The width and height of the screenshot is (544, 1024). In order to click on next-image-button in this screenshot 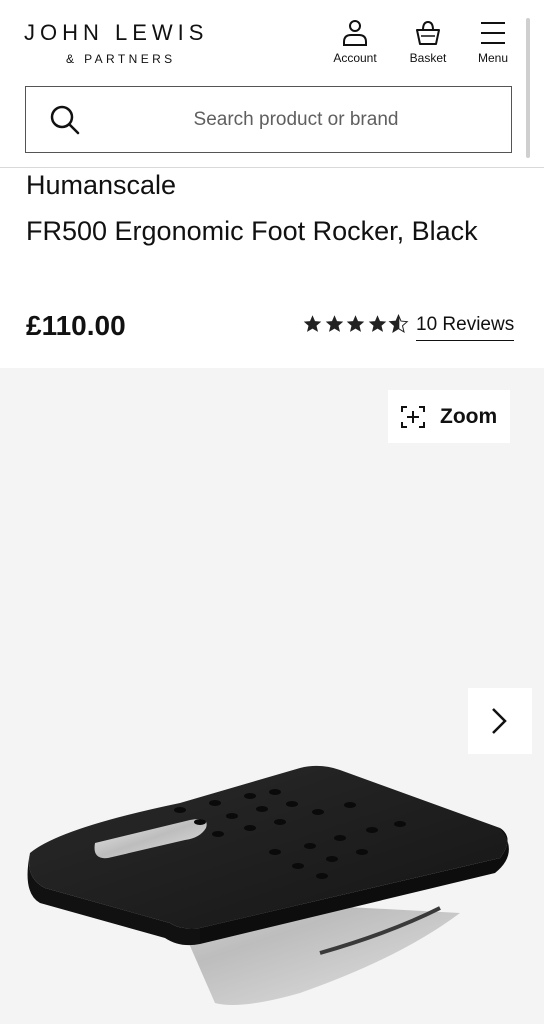, I will do `click(500, 721)`.